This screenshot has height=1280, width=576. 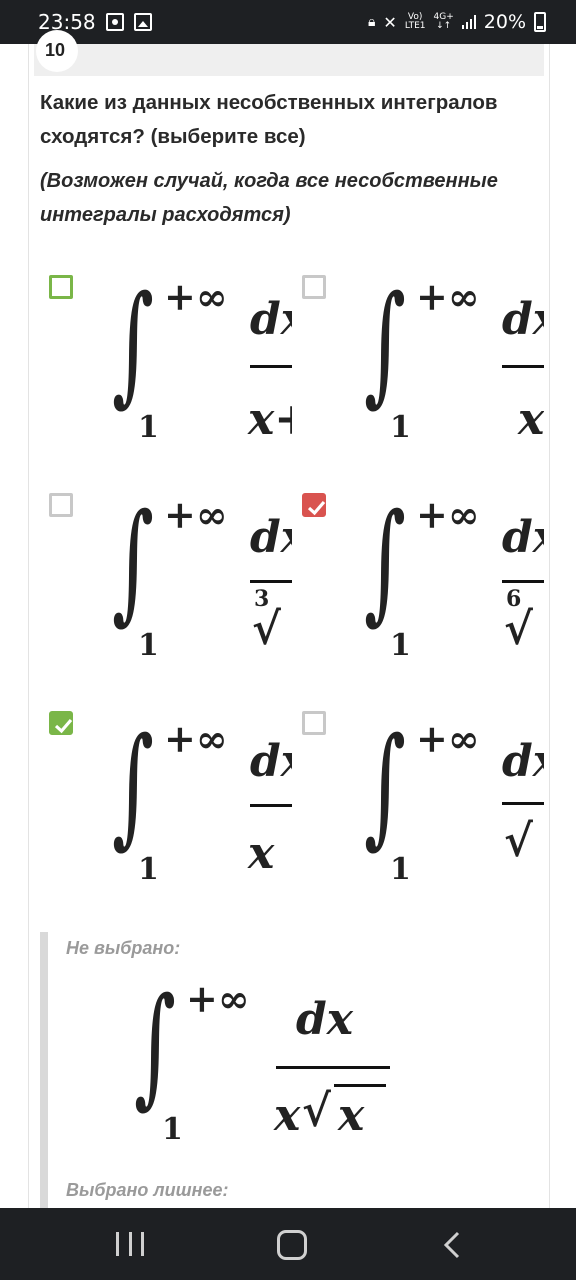 What do you see at coordinates (390, 22) in the screenshot?
I see `mute-icon: ✕` at bounding box center [390, 22].